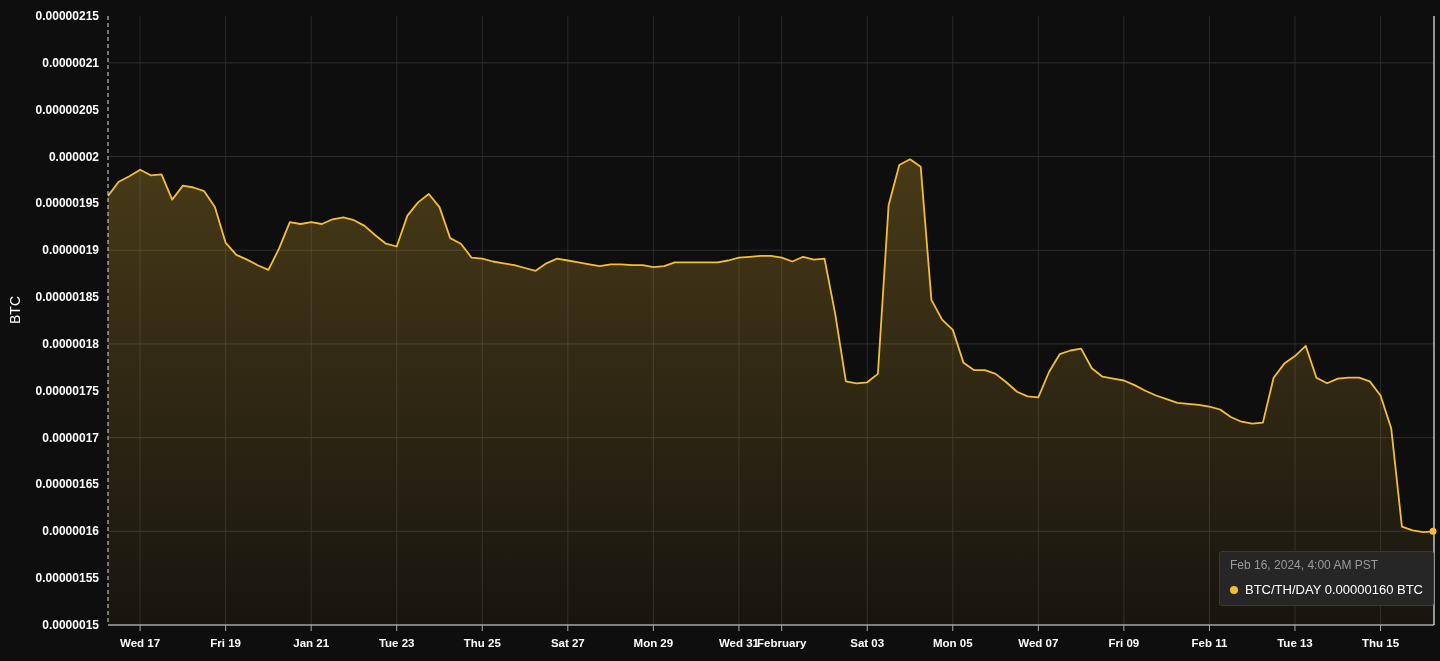  What do you see at coordinates (1334, 589) in the screenshot?
I see `tooltip-value: BTC/TH/DAY 0.00000160 BTC` at bounding box center [1334, 589].